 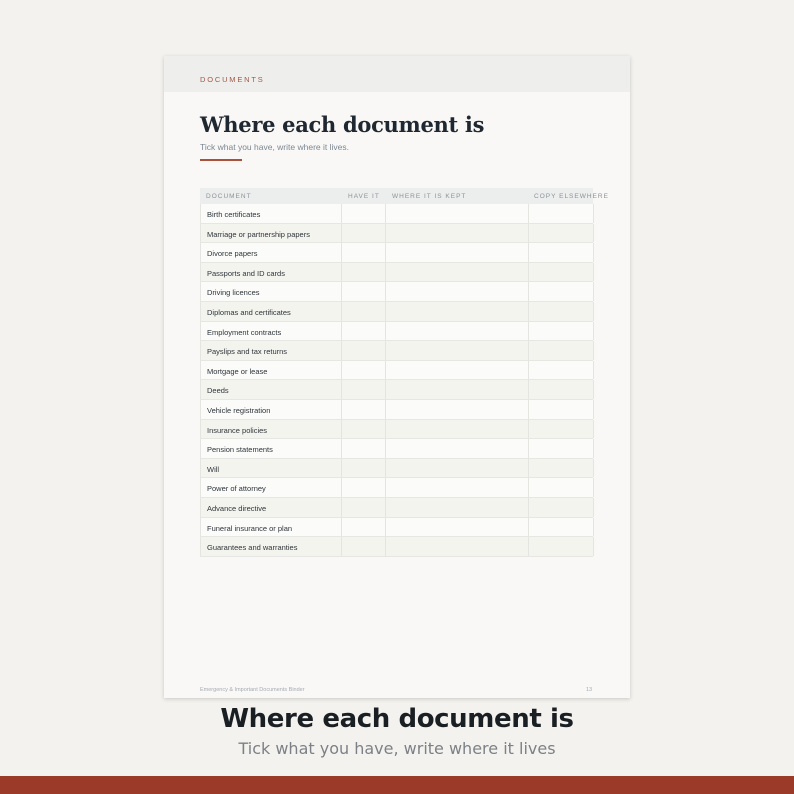 I want to click on document-name-cell: Passports and ID cards, so click(x=246, y=273).